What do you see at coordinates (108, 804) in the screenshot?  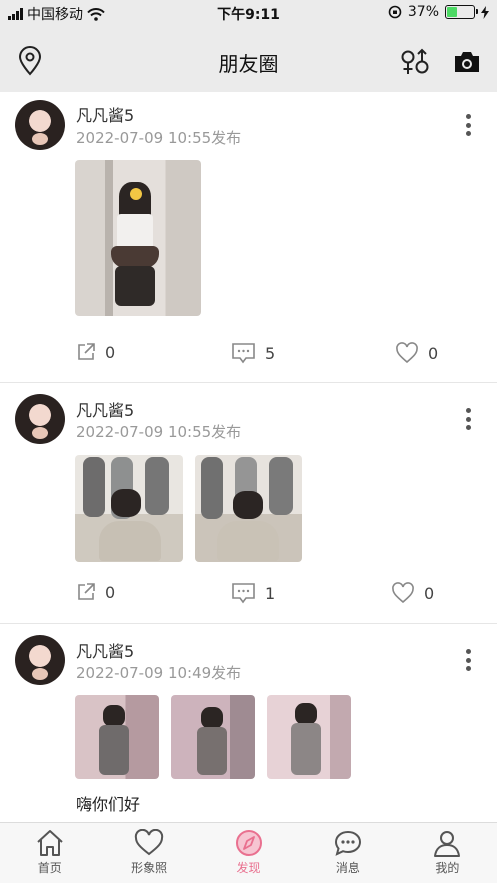 I see `post-text: 嗨你们好` at bounding box center [108, 804].